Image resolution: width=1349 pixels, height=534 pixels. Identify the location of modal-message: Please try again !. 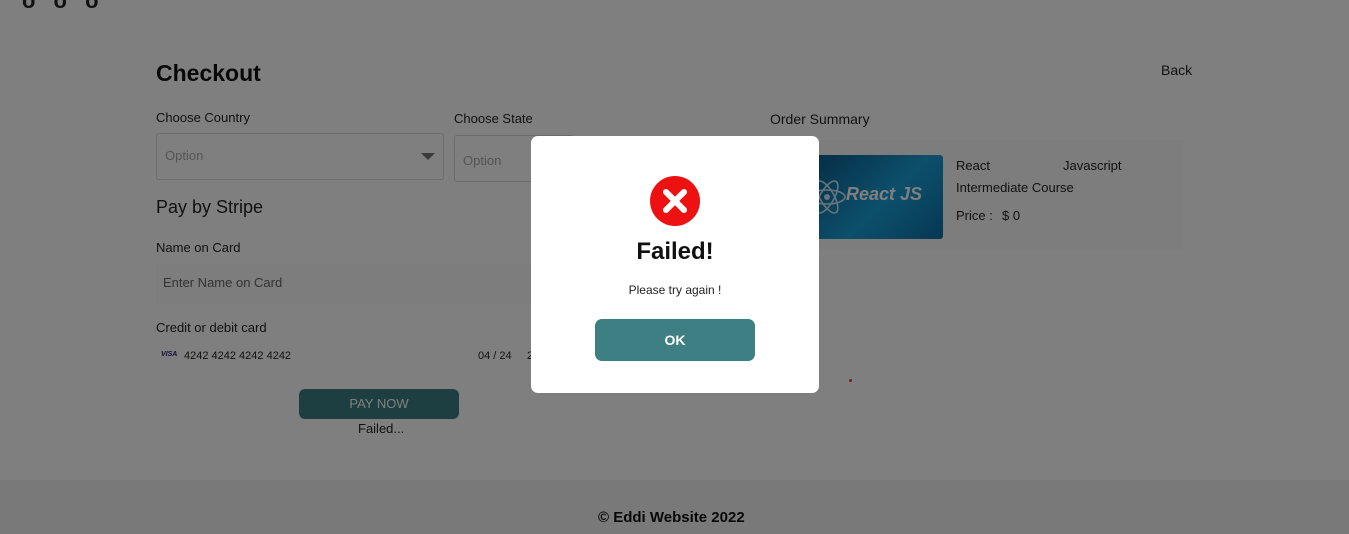
(675, 290).